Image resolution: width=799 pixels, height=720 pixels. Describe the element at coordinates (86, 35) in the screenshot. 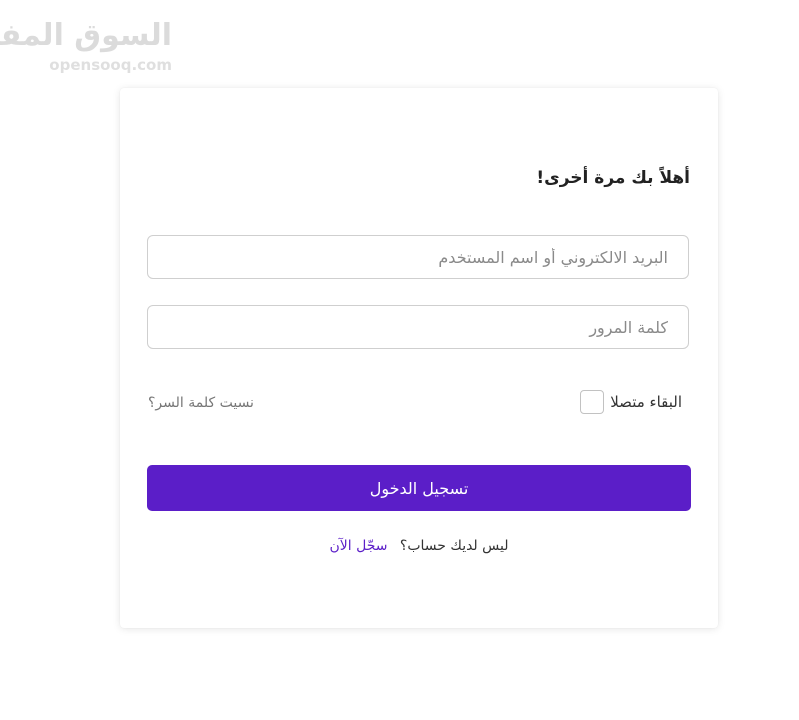

I see `logo-arabic-text: السوق المفتوح` at that location.